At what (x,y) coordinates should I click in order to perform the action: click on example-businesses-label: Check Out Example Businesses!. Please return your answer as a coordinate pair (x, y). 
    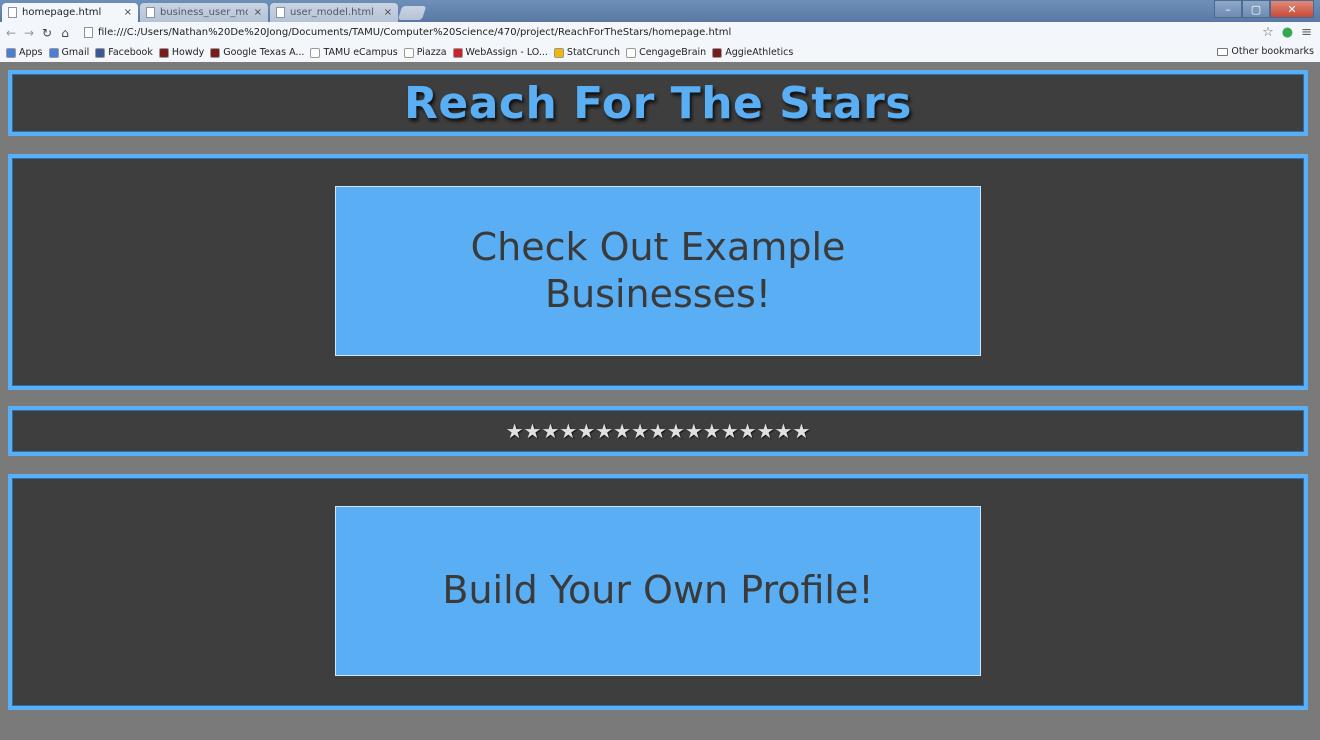
    Looking at the image, I should click on (658, 270).